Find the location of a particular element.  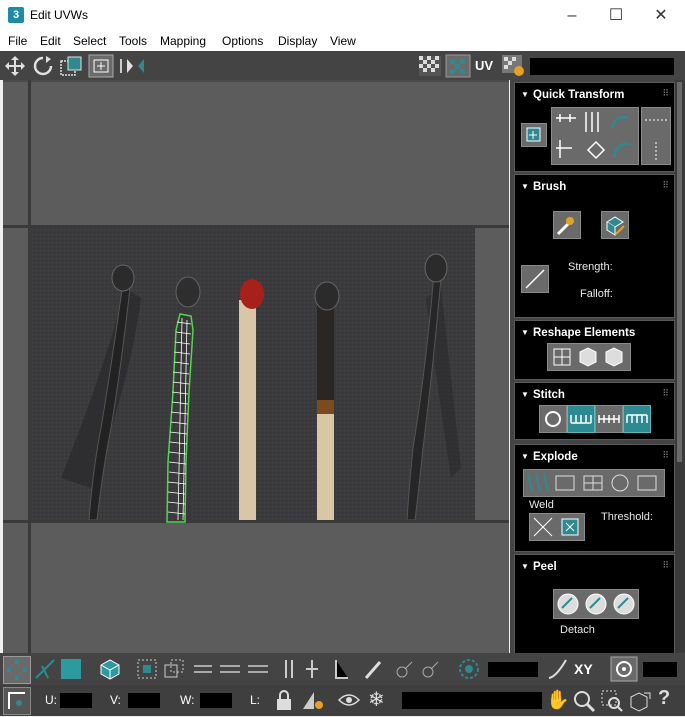

panel-scrollbar-thumb is located at coordinates (679, 272).